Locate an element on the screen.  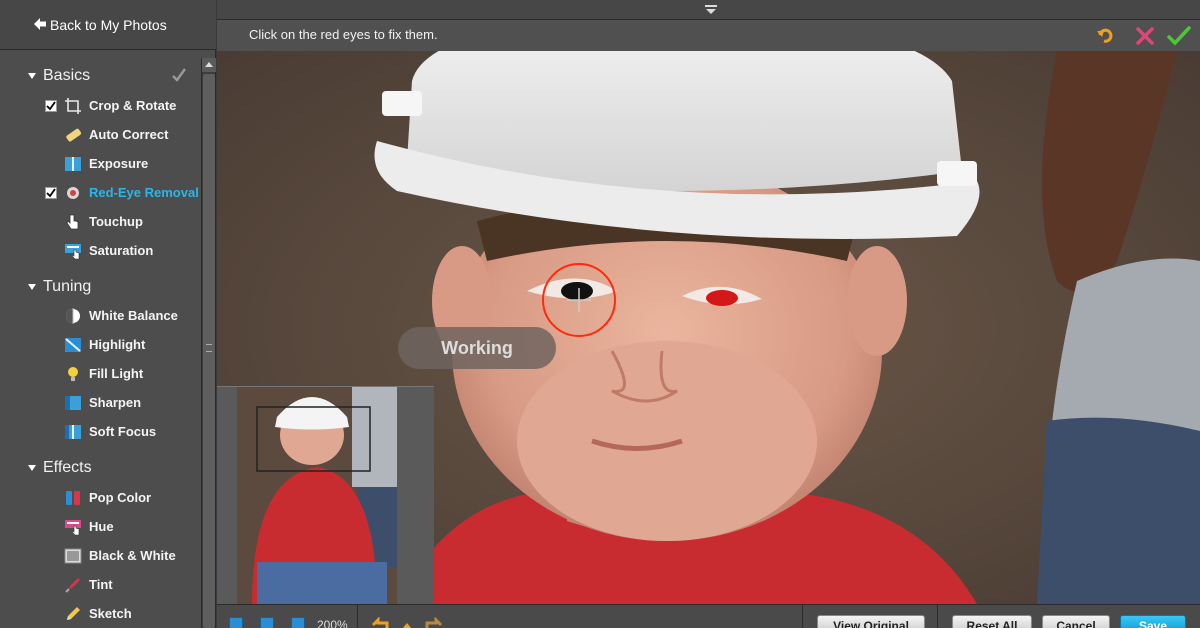
tool-label: Sketch is located at coordinates (110, 613).